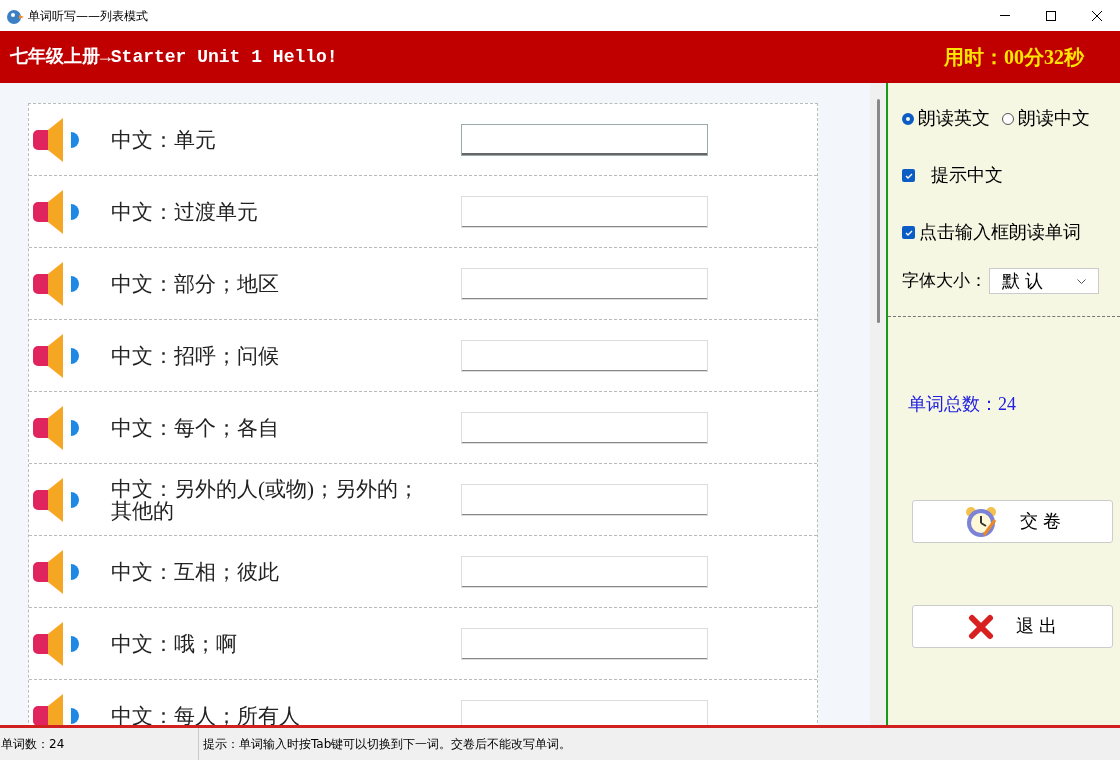 The width and height of the screenshot is (1120, 760). What do you see at coordinates (195, 427) in the screenshot?
I see `word-hint: 中文：每个；各自` at bounding box center [195, 427].